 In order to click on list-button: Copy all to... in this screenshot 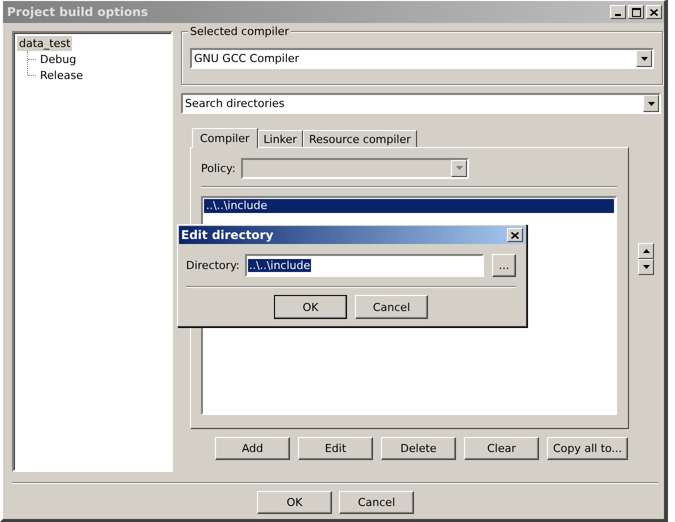, I will do `click(587, 448)`.